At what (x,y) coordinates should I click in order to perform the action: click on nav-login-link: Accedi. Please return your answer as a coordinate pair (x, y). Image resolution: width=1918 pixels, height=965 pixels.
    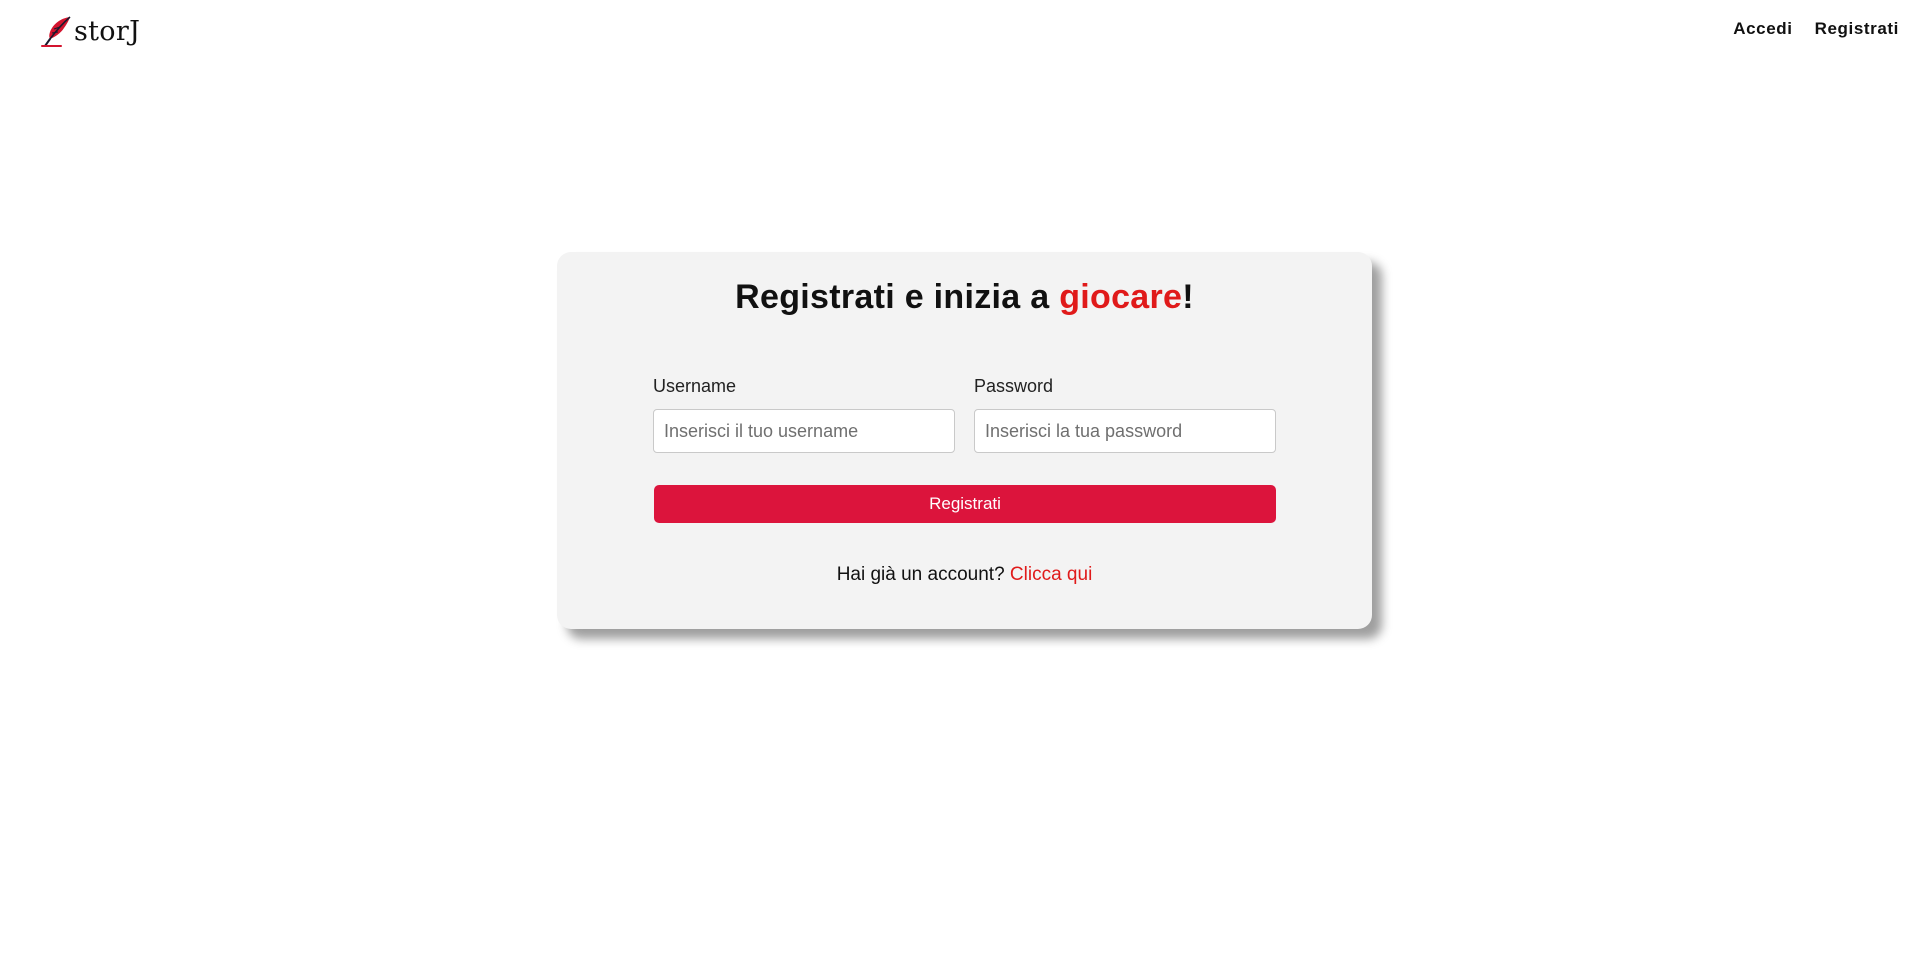
    Looking at the image, I should click on (1762, 29).